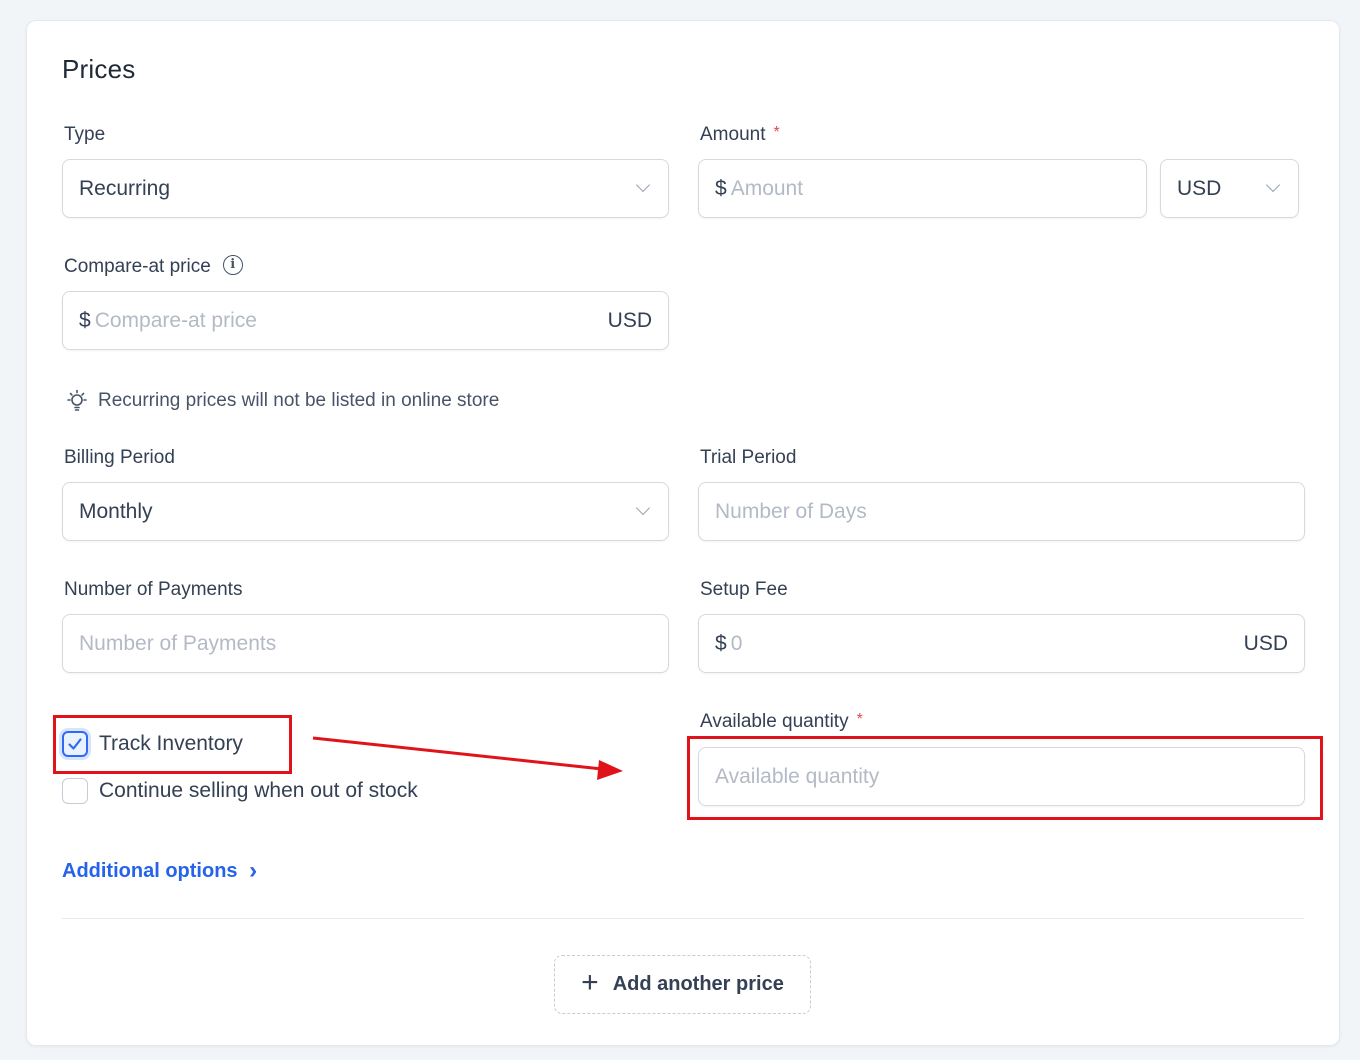 The width and height of the screenshot is (1360, 1060). I want to click on amount-label: Amount *, so click(740, 135).